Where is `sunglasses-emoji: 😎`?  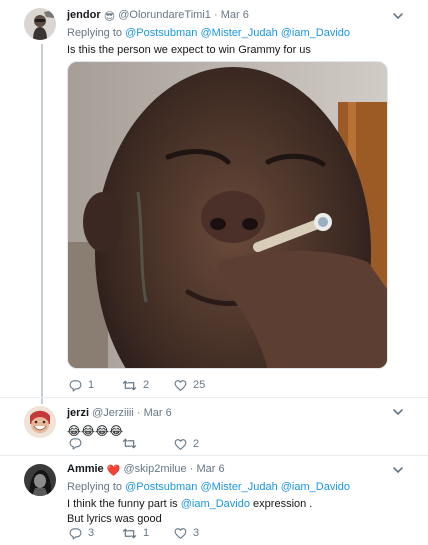 sunglasses-emoji: 😎 is located at coordinates (109, 17).